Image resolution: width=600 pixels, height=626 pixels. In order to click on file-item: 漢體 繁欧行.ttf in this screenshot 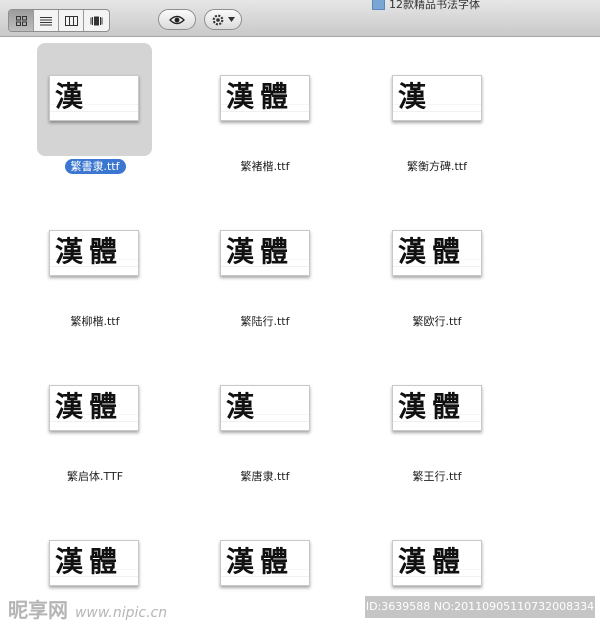, I will do `click(437, 267)`.